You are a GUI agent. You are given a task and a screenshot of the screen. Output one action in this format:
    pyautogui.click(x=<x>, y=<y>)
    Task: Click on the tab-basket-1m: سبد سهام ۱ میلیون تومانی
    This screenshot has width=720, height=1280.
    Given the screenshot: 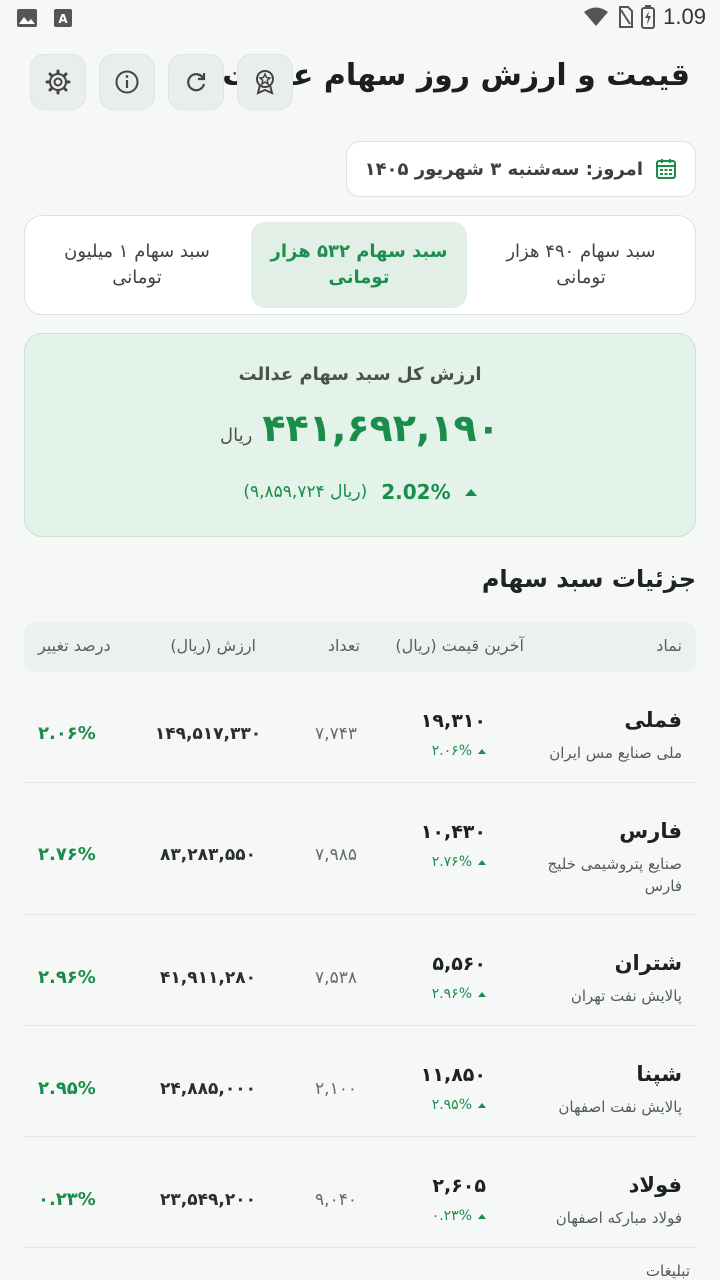 What is the action you would take?
    pyautogui.click(x=137, y=265)
    